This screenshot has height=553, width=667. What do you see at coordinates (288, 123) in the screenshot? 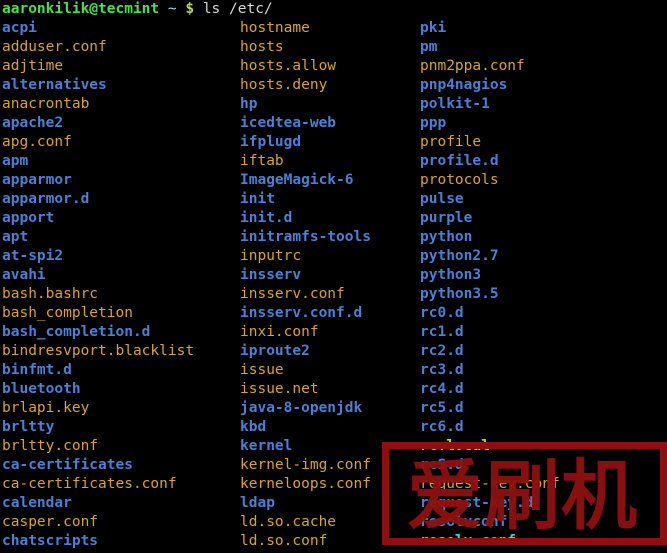
I see `listing-entry: icedtea-web` at bounding box center [288, 123].